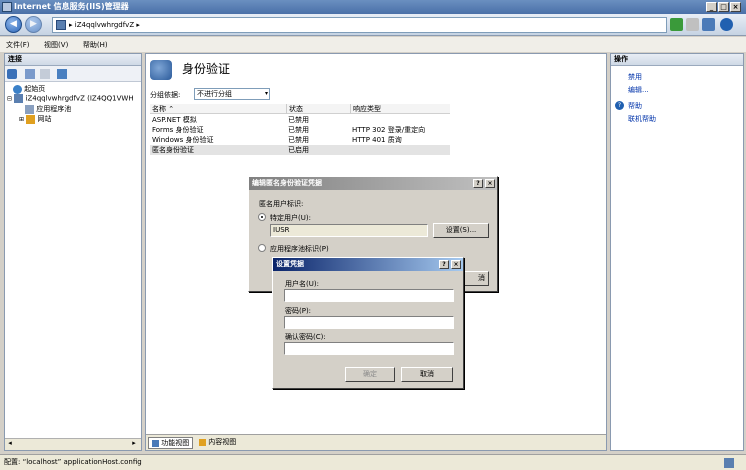 This screenshot has width=746, height=470. I want to click on password-field, so click(369, 322).